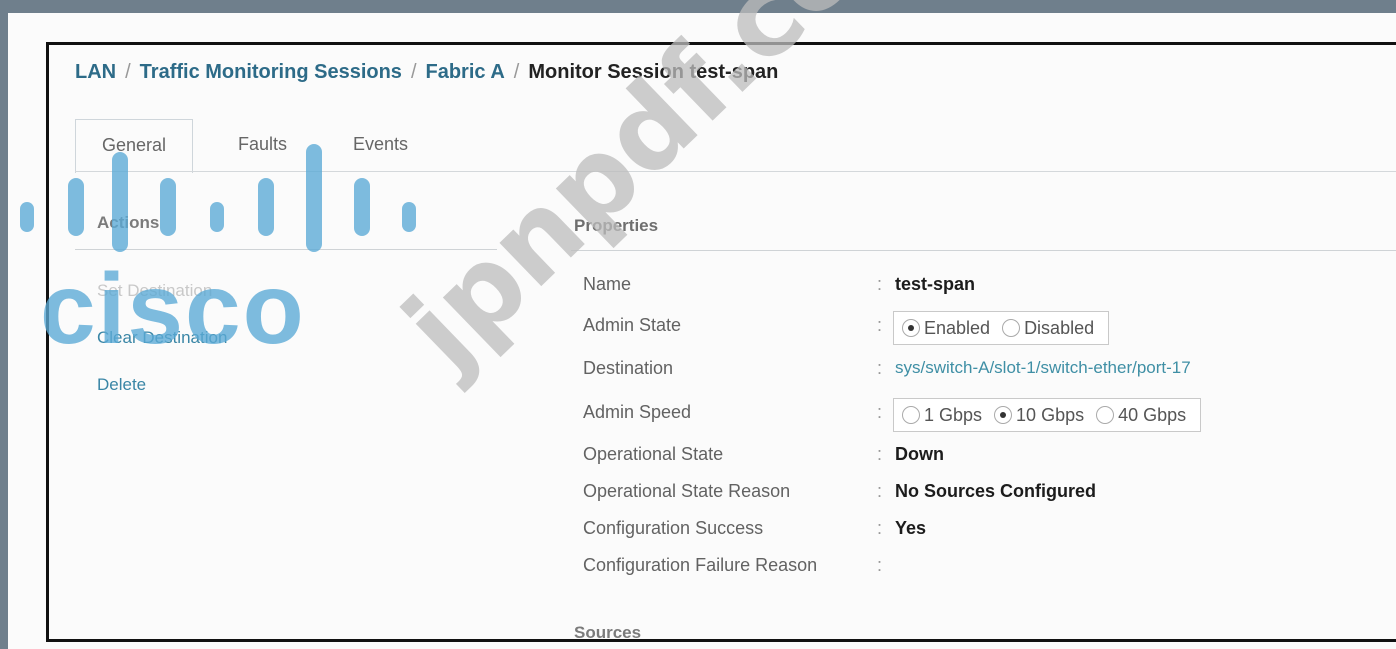 This screenshot has width=1396, height=649. I want to click on delete-action: Delete, so click(121, 385).